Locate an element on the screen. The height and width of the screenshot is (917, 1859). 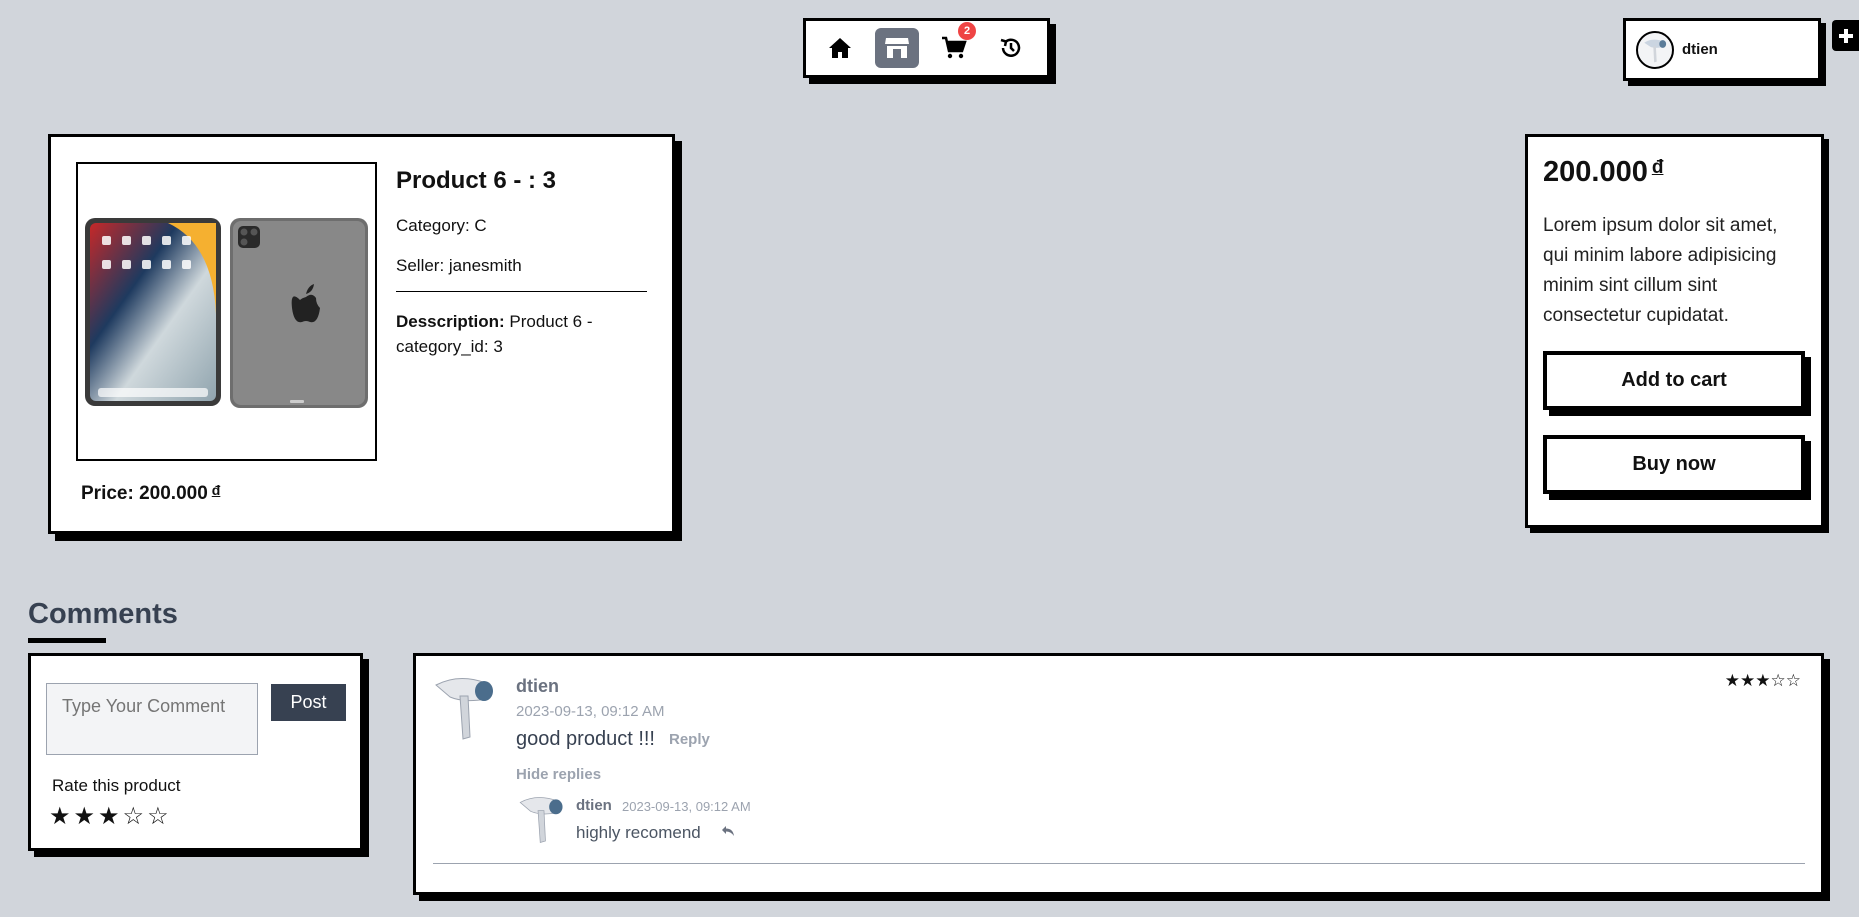
heading-underline is located at coordinates (67, 640).